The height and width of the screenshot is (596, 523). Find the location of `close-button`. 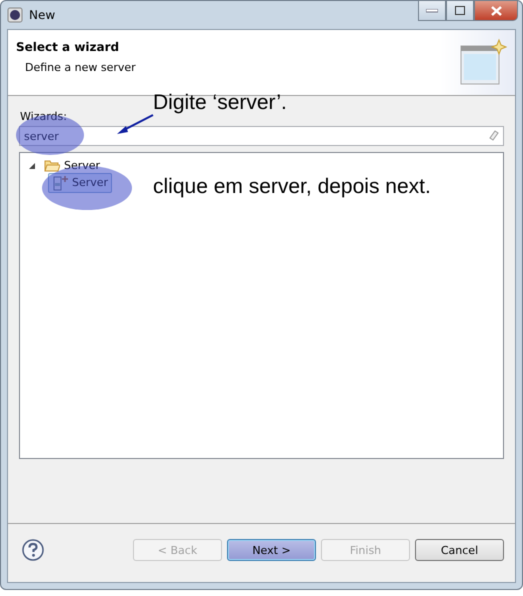

close-button is located at coordinates (496, 10).